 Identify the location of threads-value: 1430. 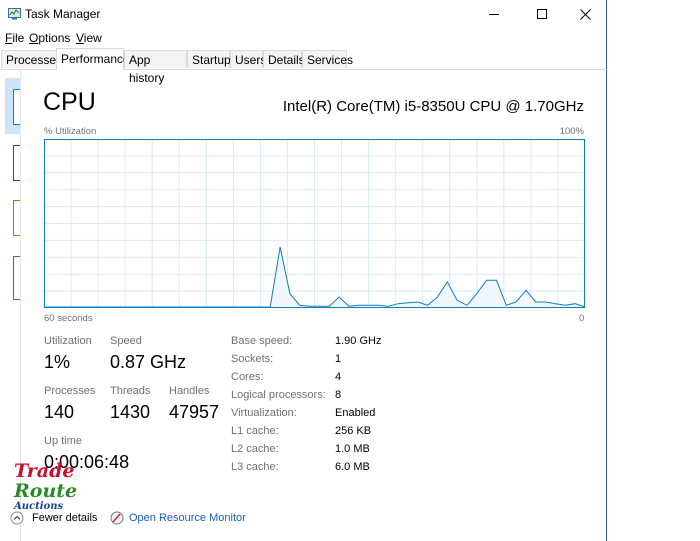
(130, 412).